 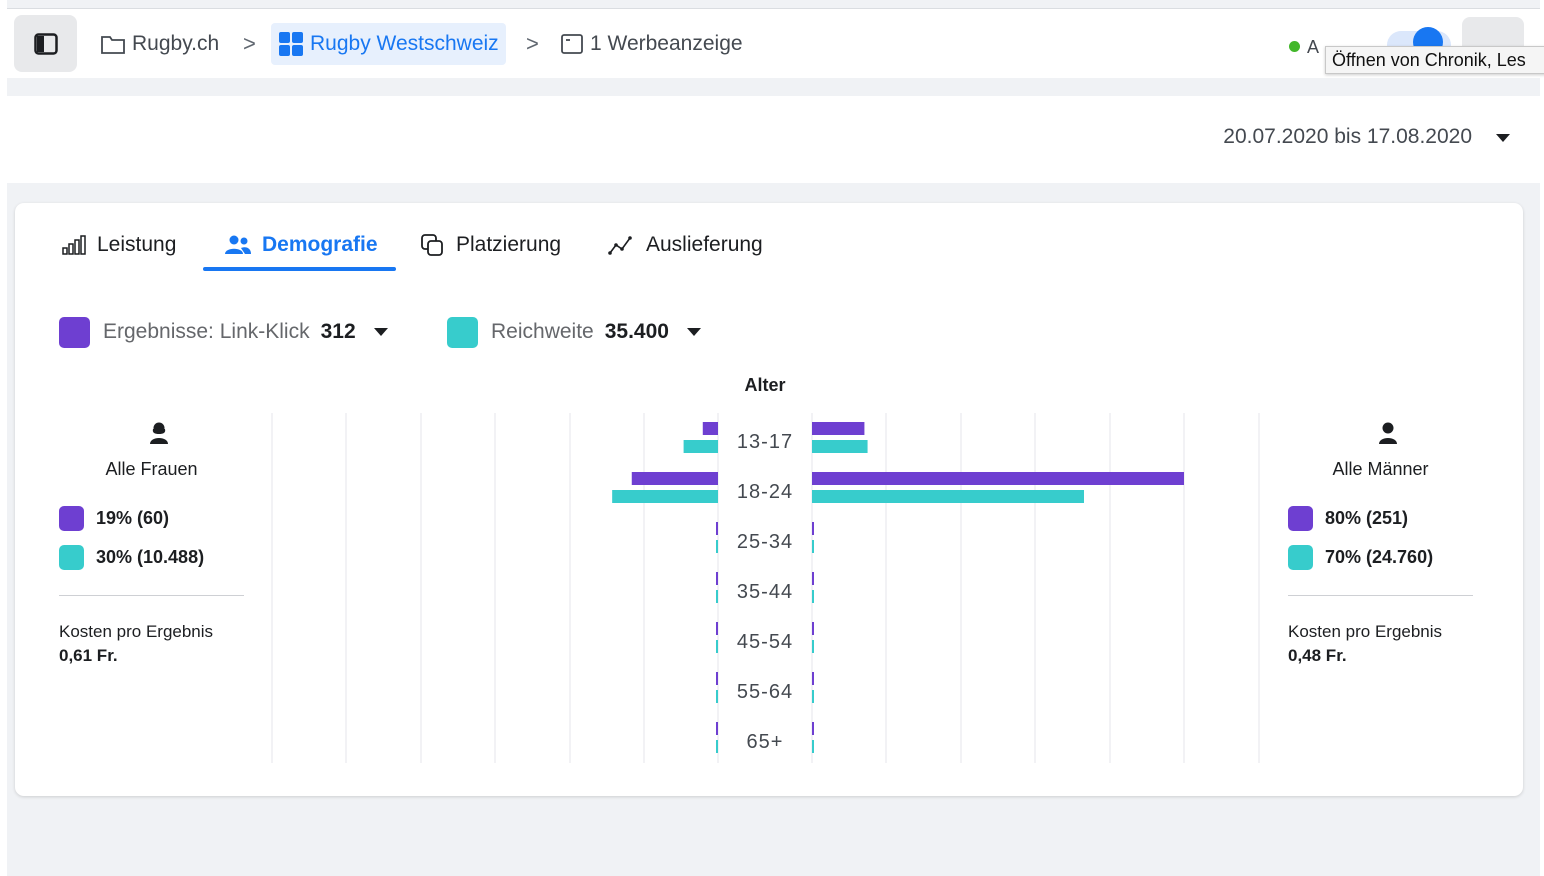 What do you see at coordinates (666, 43) in the screenshot?
I see `breadcrumb-ad-label: 1 Werbeanzeige` at bounding box center [666, 43].